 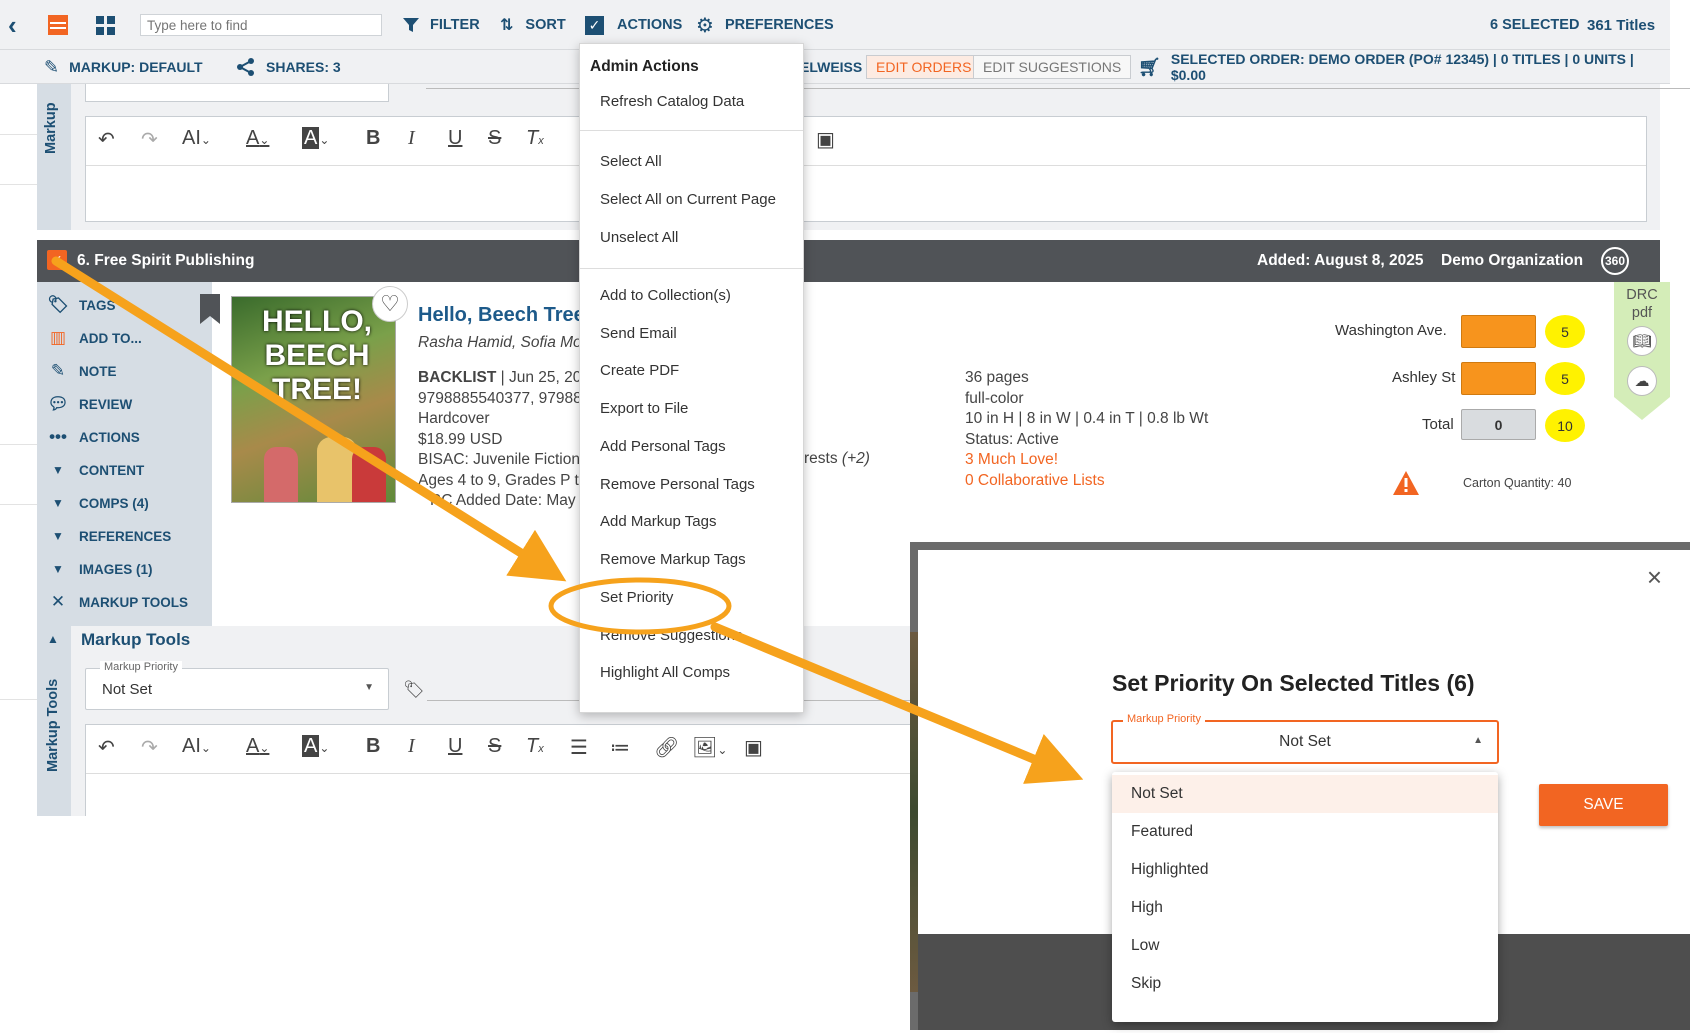 What do you see at coordinates (644, 408) in the screenshot?
I see `menu-item-export-file: Export to File` at bounding box center [644, 408].